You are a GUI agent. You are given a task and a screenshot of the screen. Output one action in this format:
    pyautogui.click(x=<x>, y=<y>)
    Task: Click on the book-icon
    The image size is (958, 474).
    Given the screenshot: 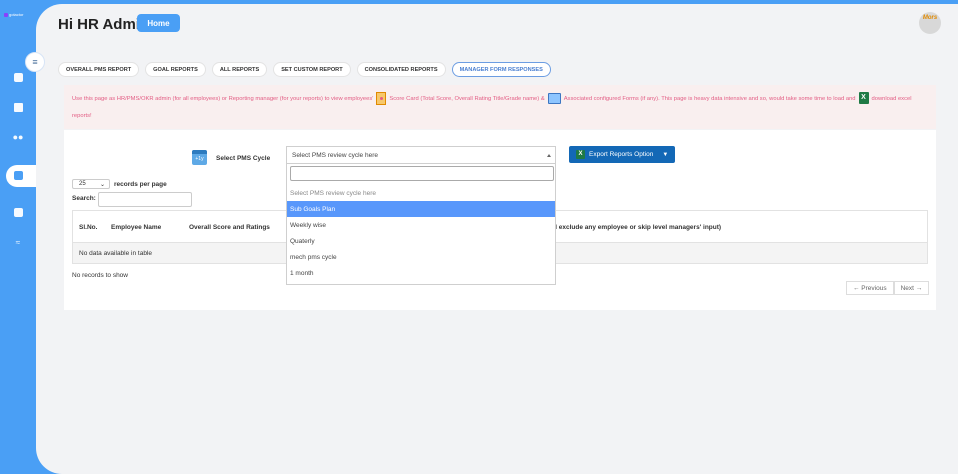 What is the action you would take?
    pyautogui.click(x=18, y=107)
    